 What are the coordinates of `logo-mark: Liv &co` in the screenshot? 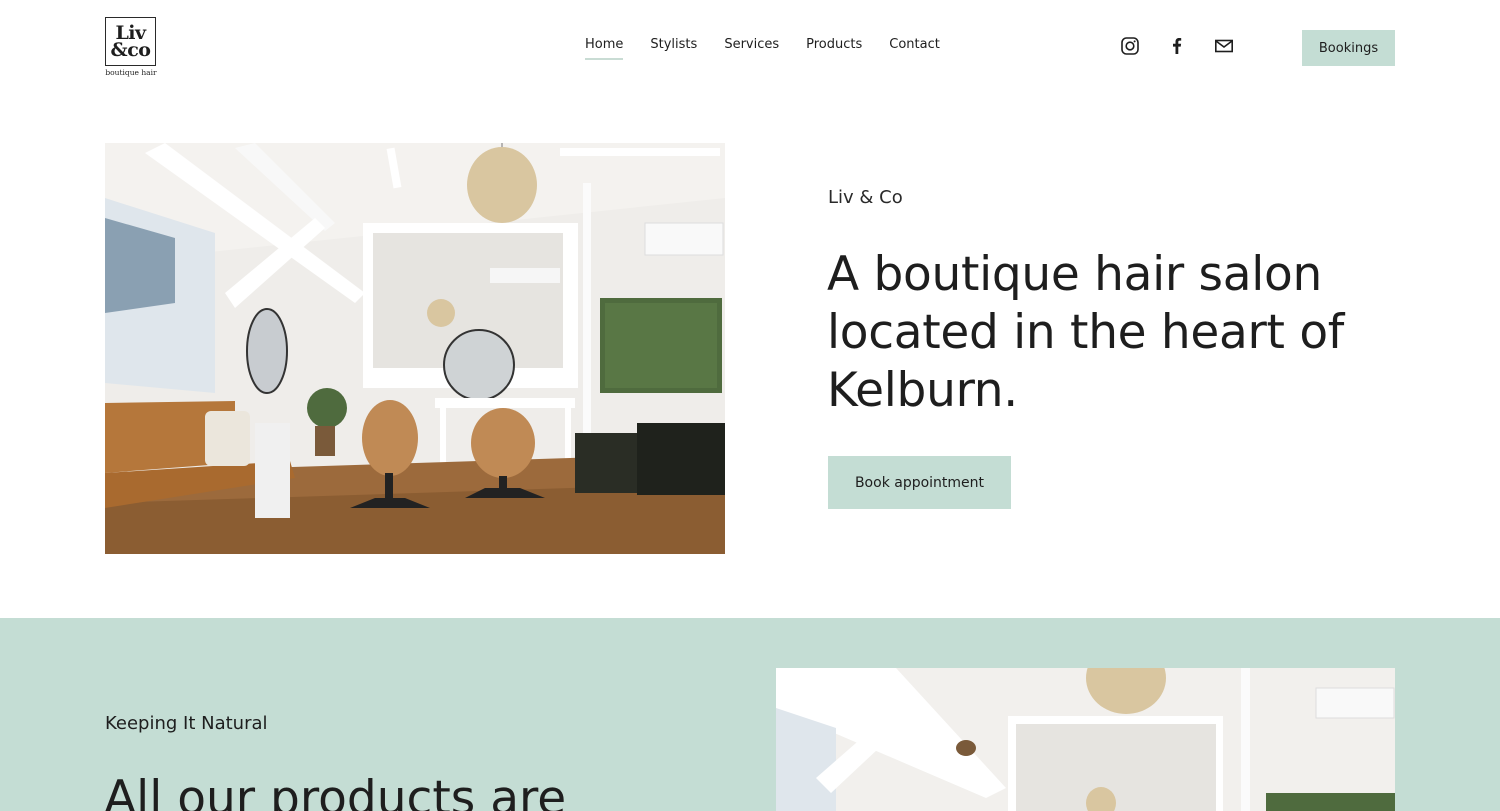 It's located at (130, 41).